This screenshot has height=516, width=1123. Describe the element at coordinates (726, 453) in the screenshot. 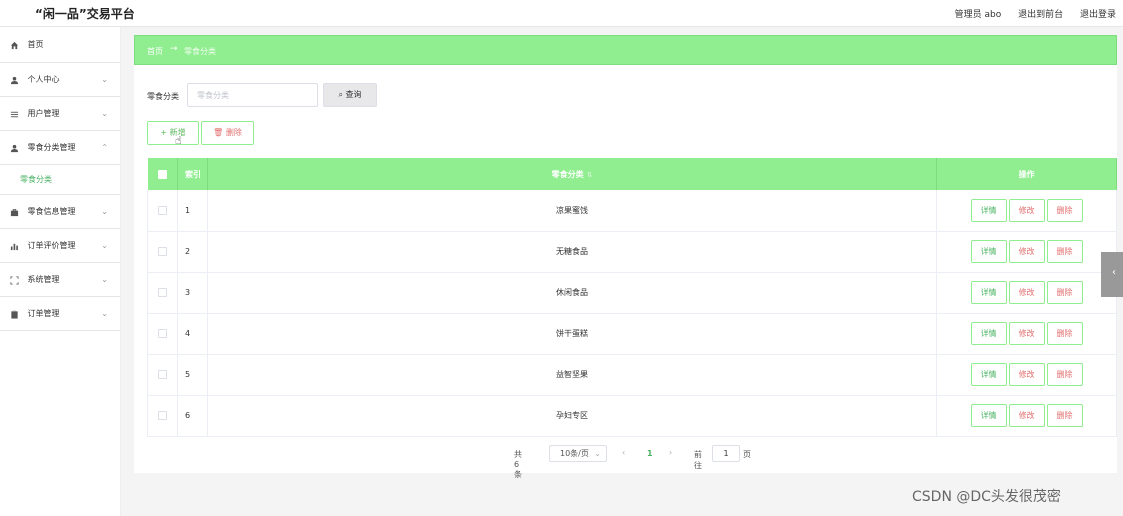

I see `goto-page-input` at that location.